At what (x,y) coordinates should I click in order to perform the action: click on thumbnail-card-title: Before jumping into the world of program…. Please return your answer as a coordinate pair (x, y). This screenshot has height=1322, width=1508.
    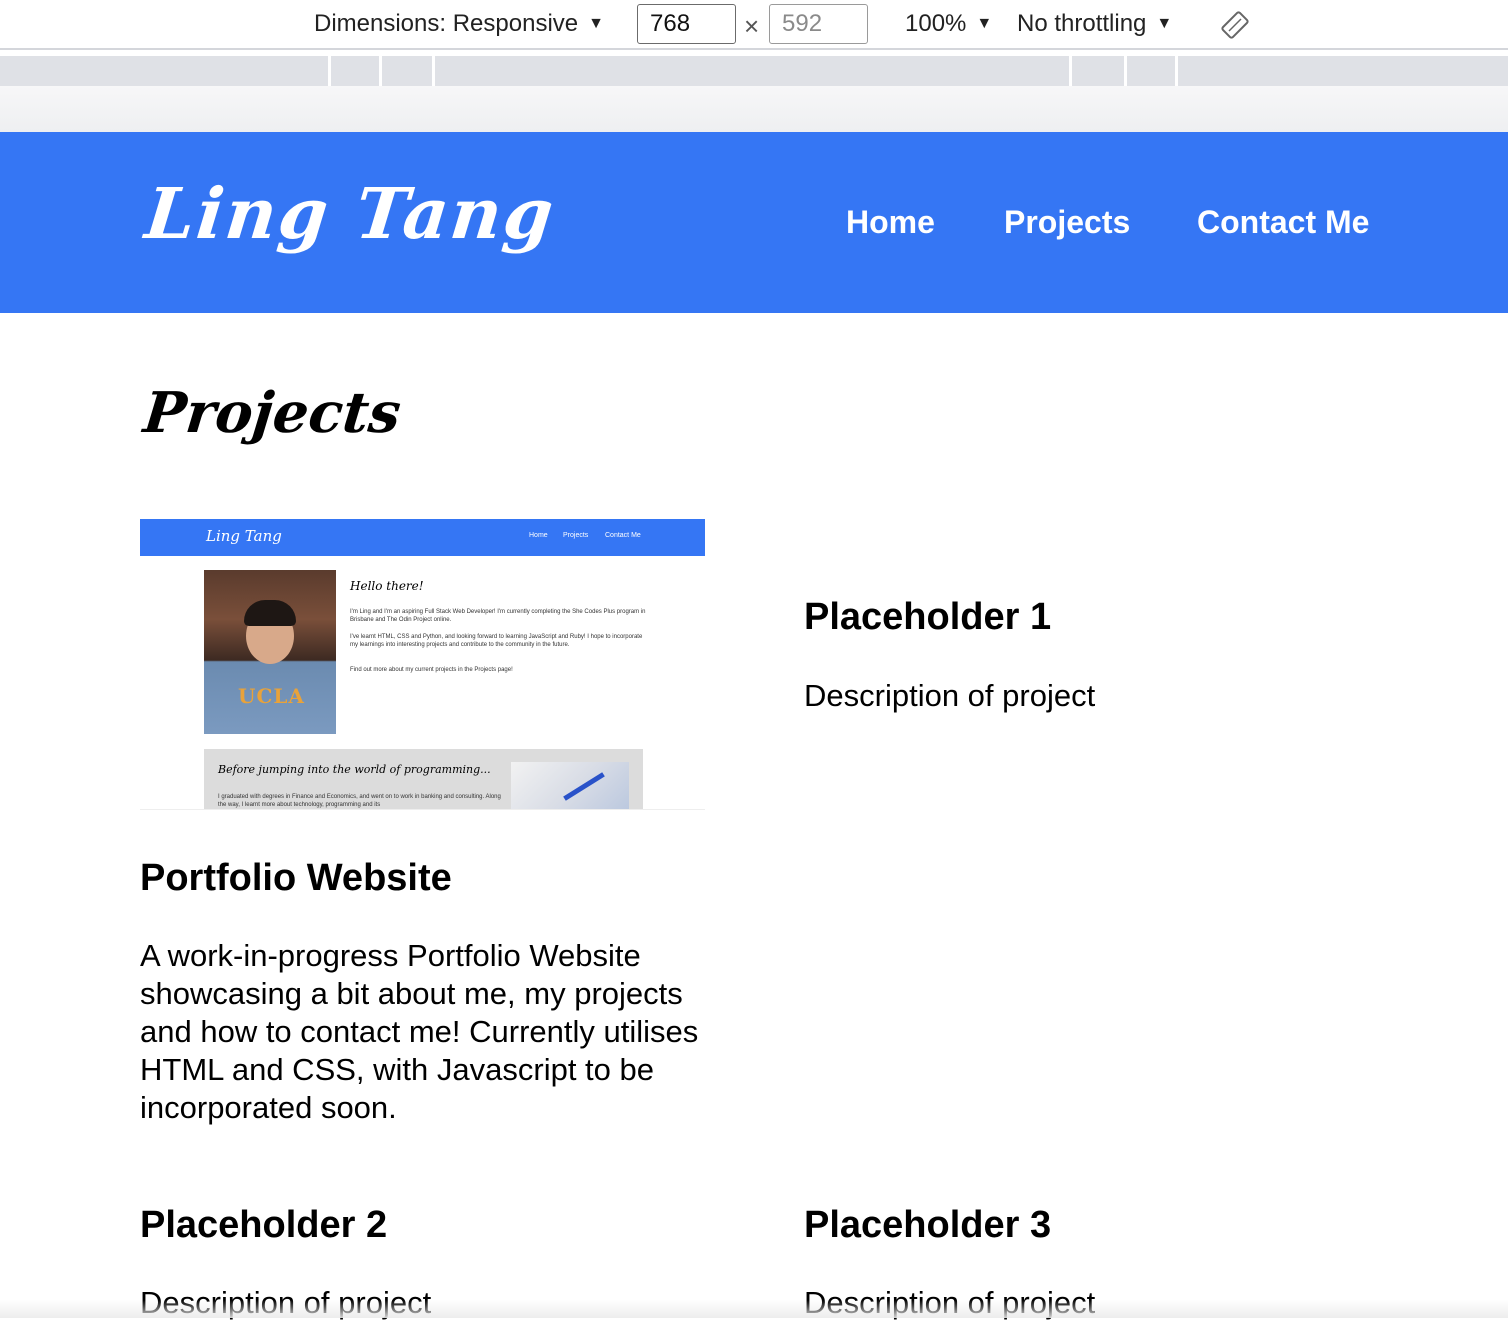
    Looking at the image, I should click on (354, 769).